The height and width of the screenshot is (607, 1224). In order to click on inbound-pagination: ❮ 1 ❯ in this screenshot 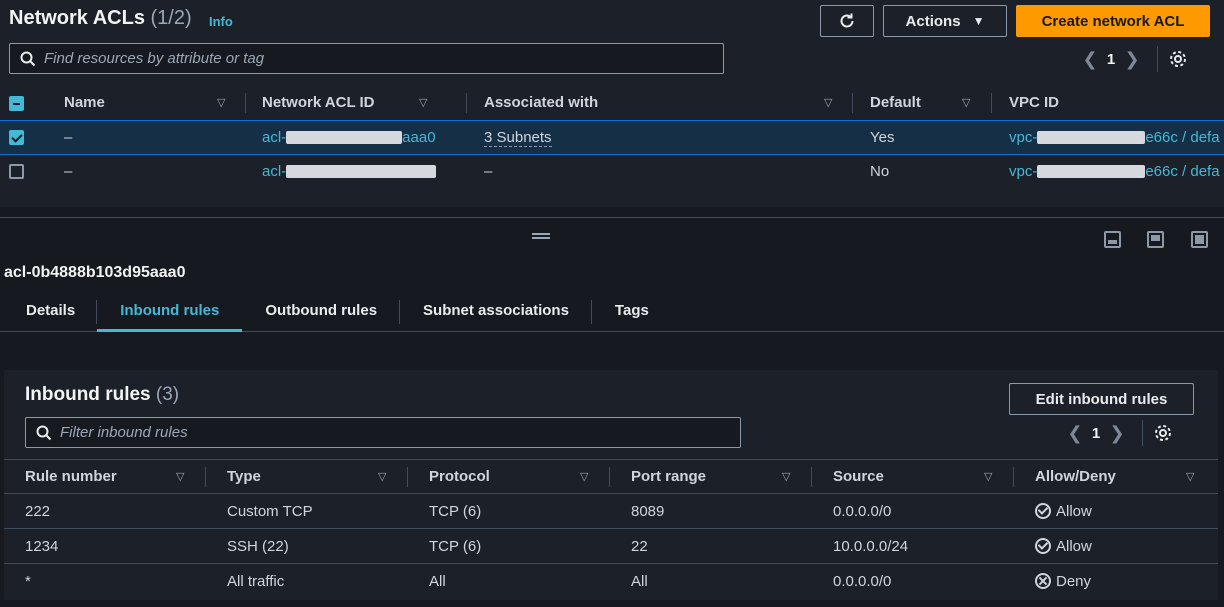, I will do `click(1116, 433)`.